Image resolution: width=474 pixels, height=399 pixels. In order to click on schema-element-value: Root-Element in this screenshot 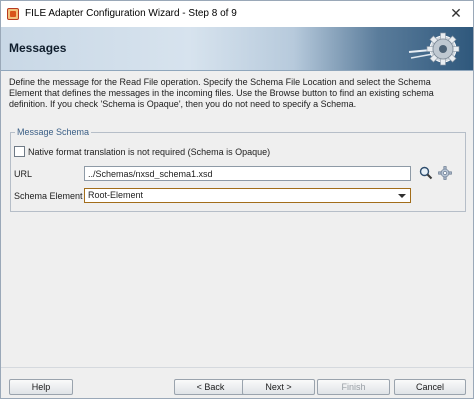, I will do `click(116, 195)`.